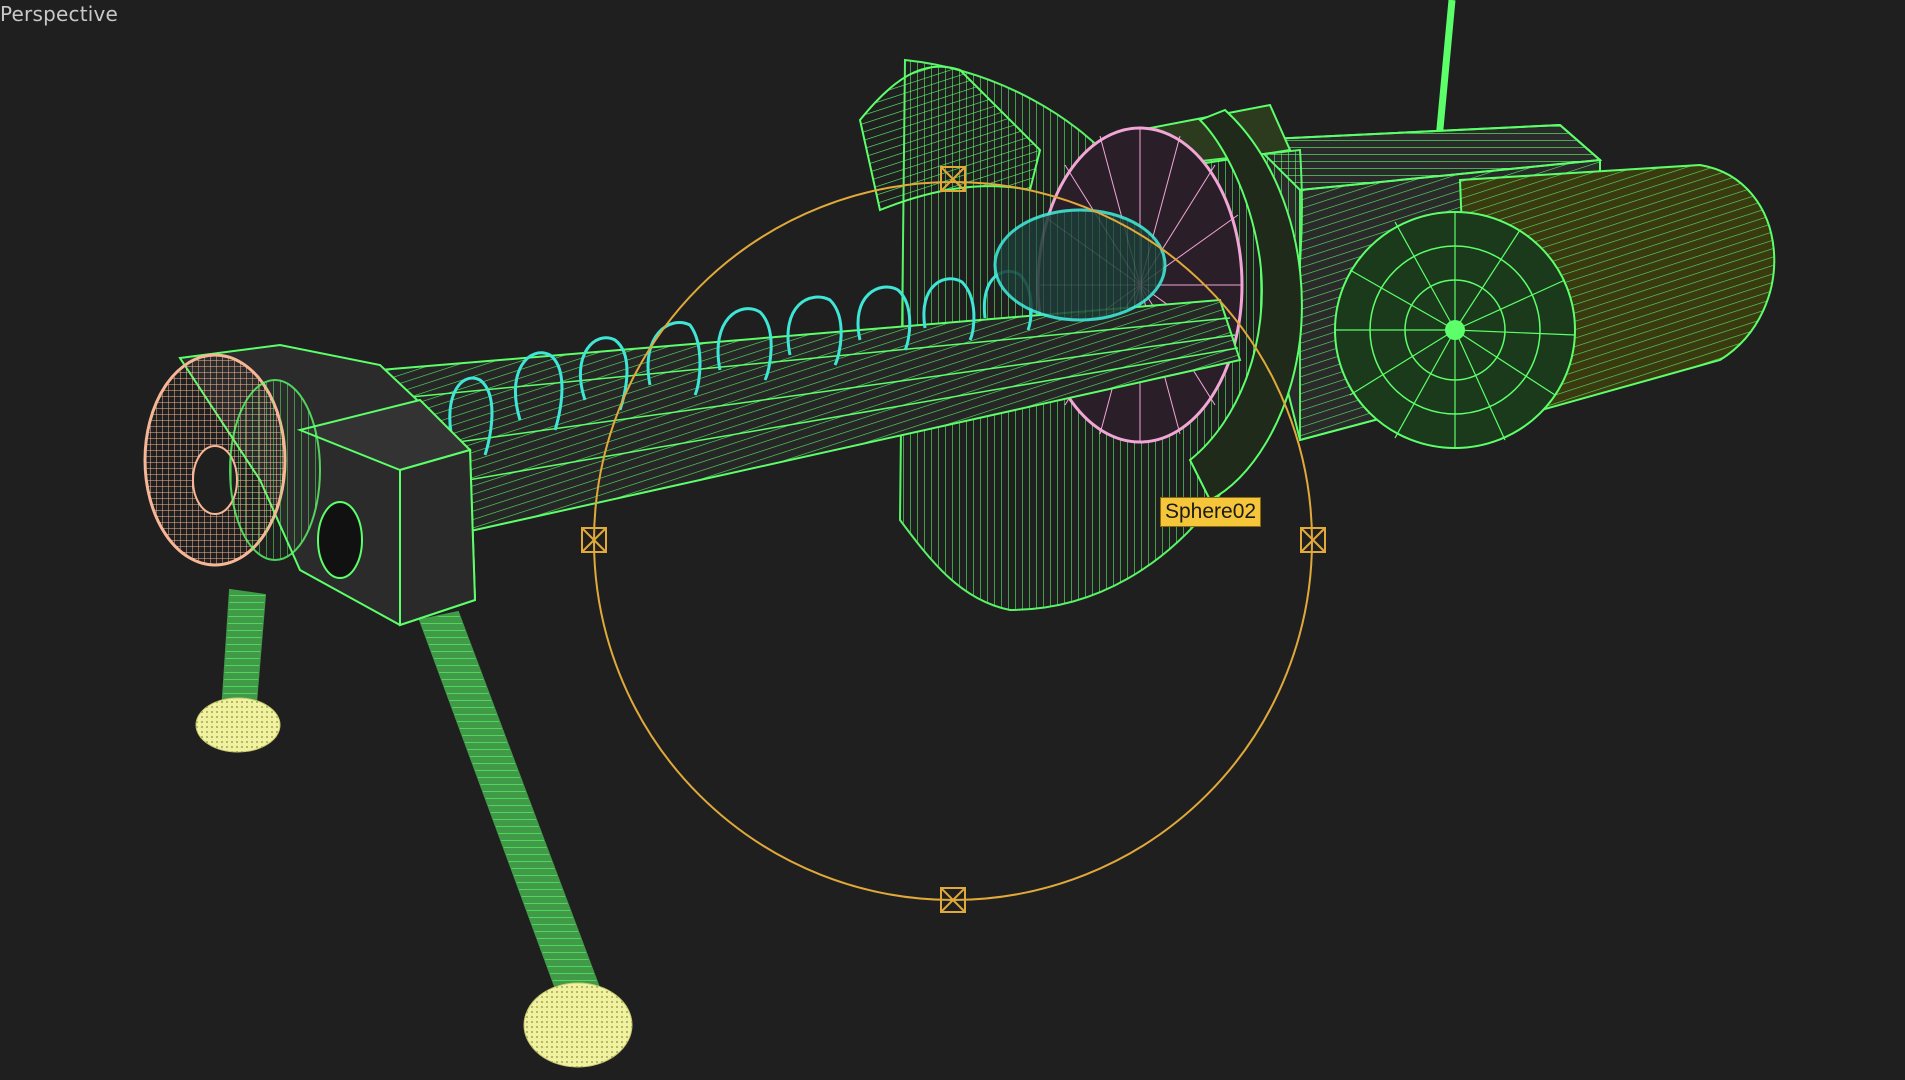  I want to click on gizmo-handle-right, so click(1313, 540).